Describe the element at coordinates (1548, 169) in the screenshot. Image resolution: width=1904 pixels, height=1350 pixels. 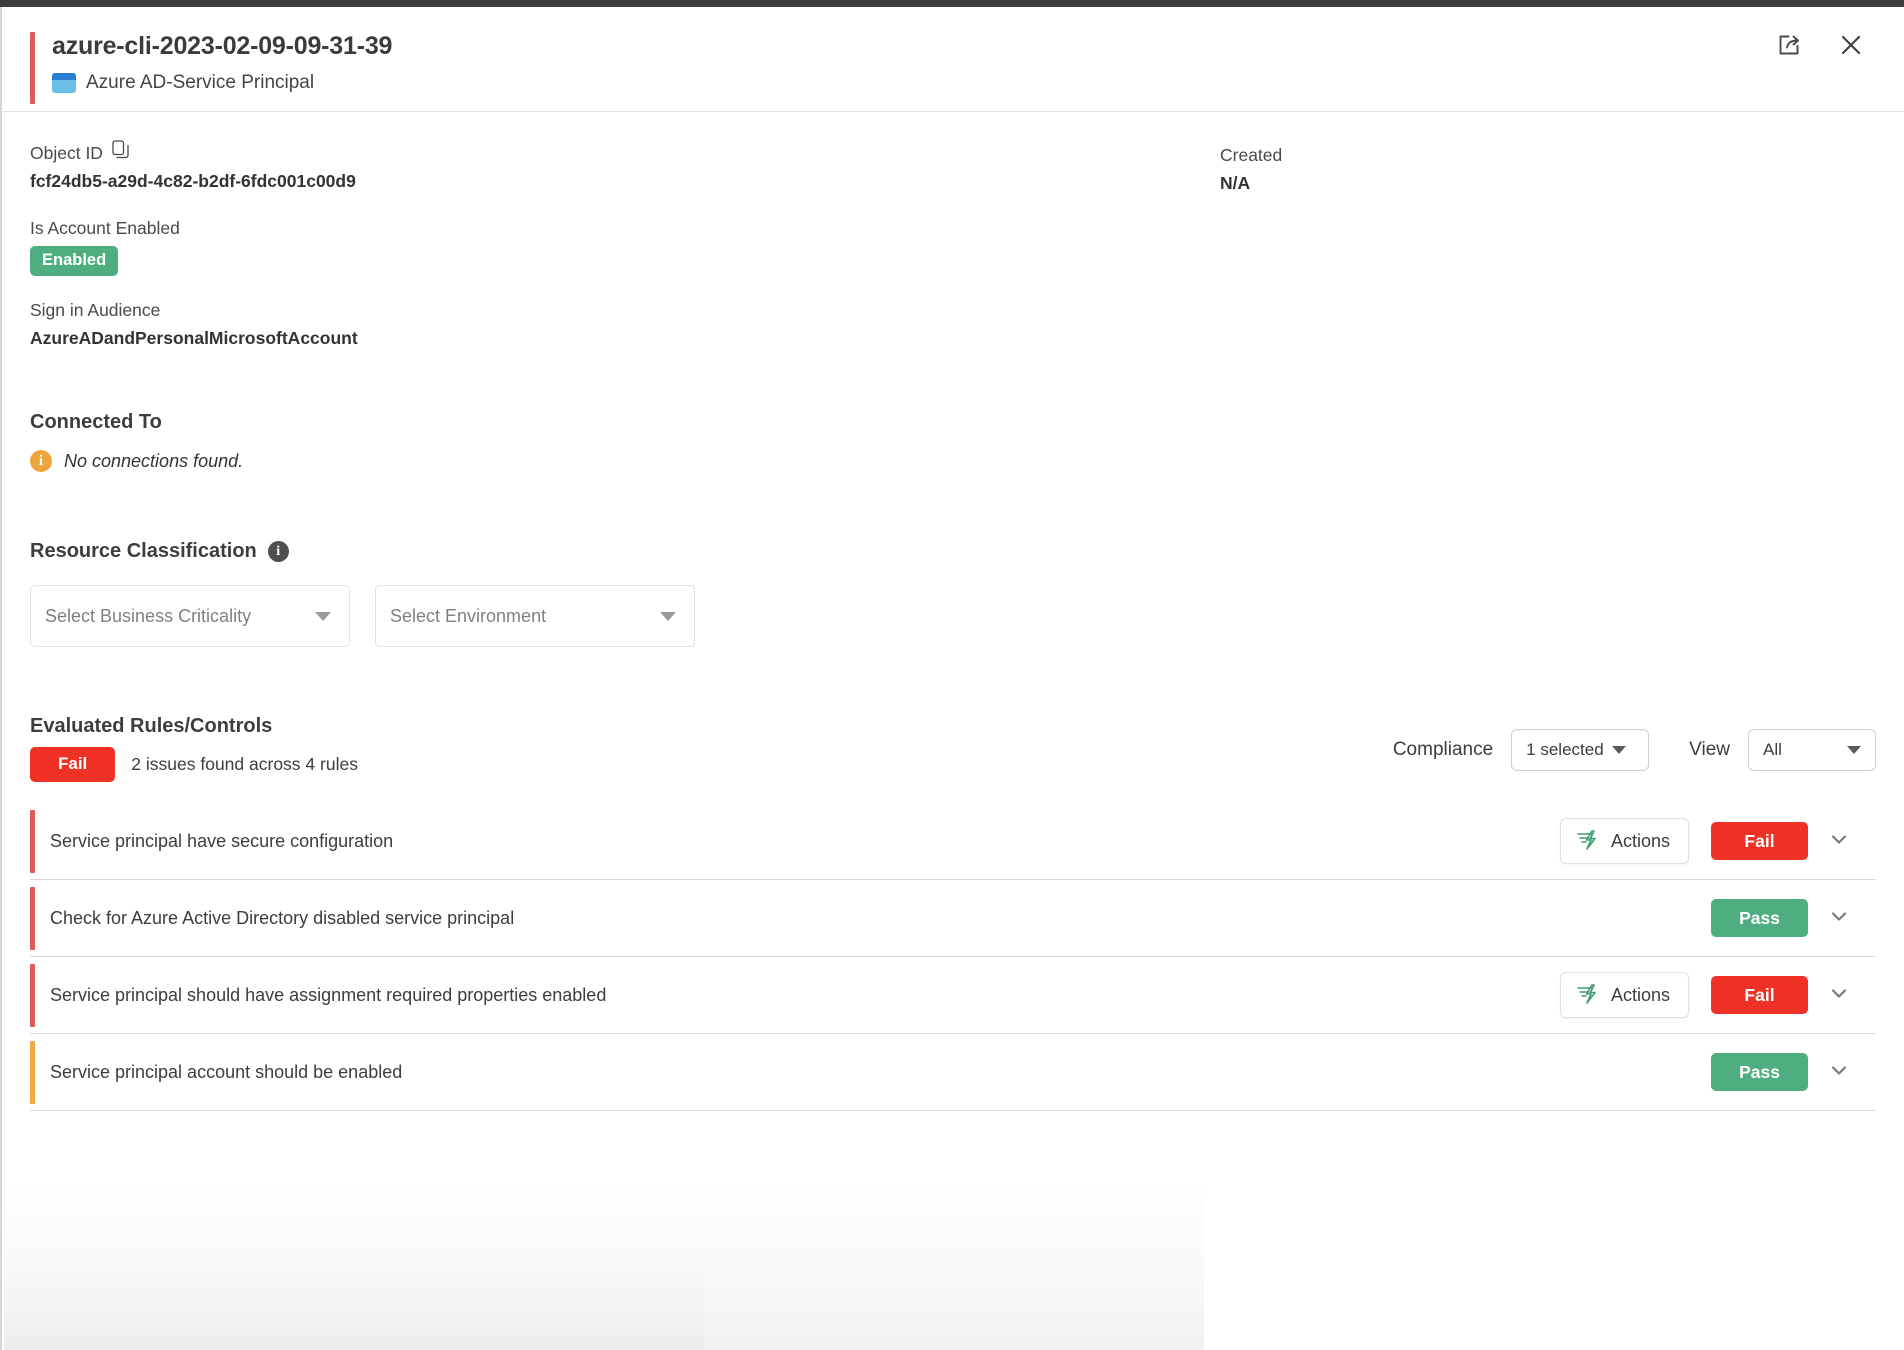
I see `field-created: Created N/A` at that location.